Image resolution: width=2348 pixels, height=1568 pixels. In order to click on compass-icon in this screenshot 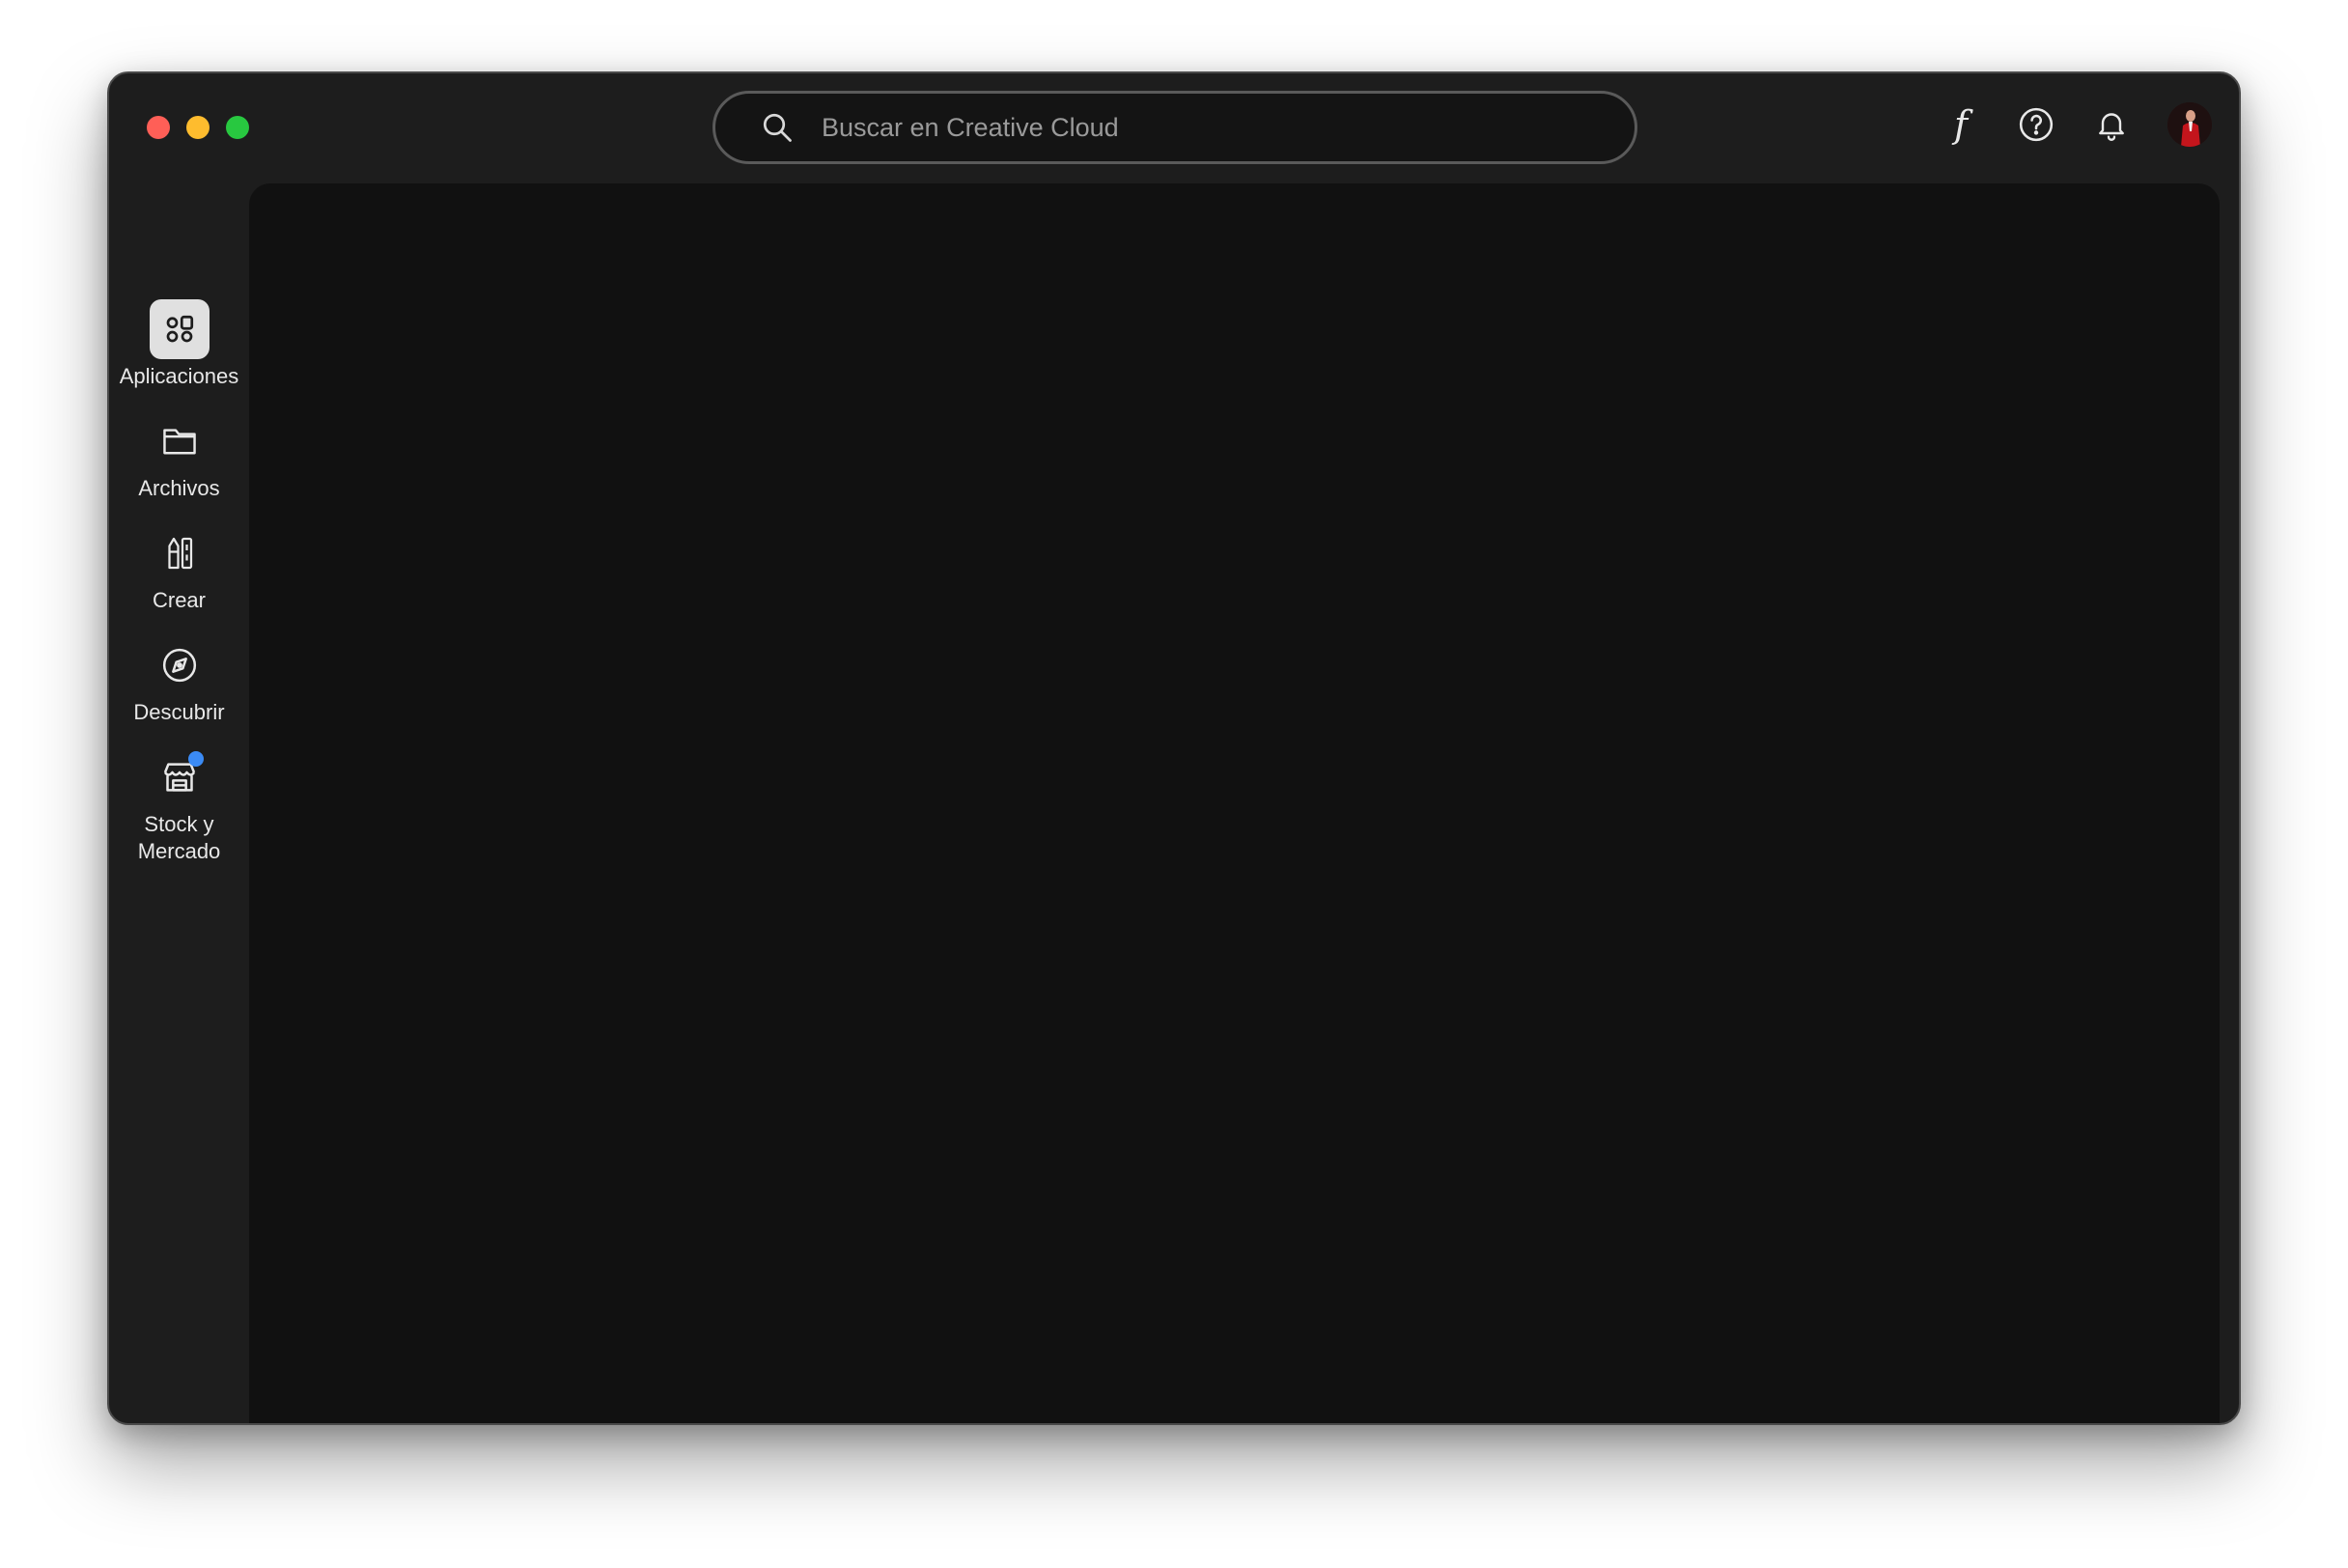, I will do `click(180, 665)`.